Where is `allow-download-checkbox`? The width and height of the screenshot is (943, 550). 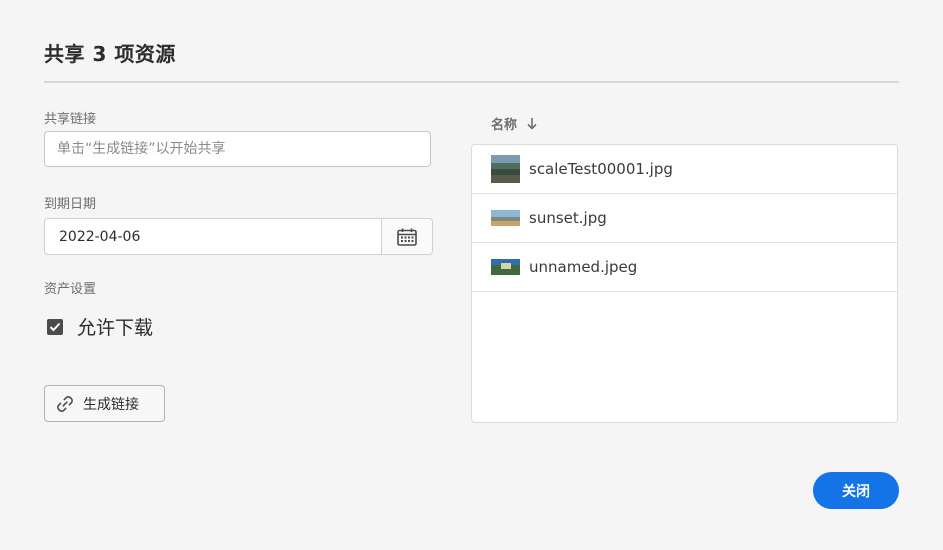 allow-download-checkbox is located at coordinates (55, 326).